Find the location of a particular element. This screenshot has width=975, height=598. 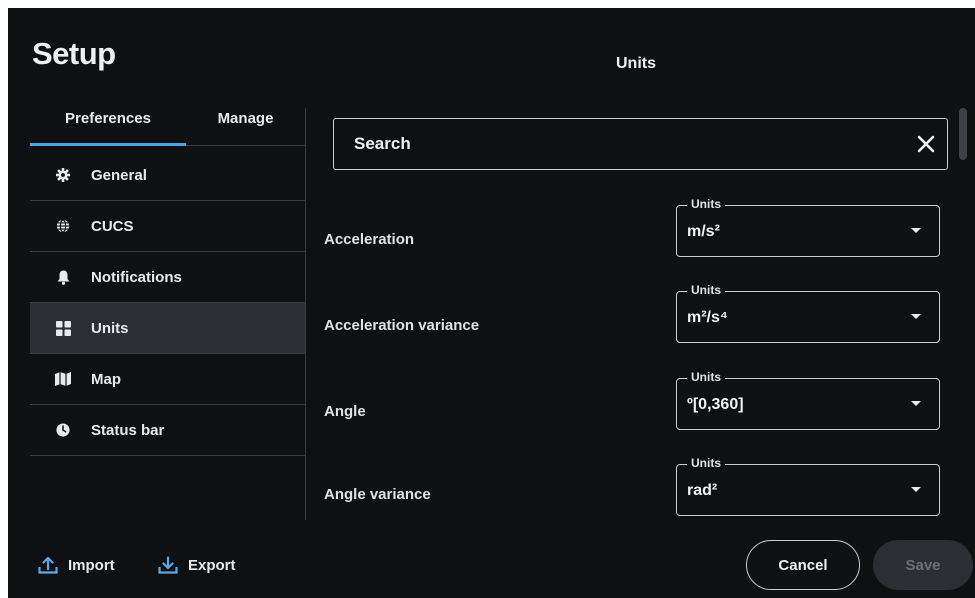

grid-icon is located at coordinates (63, 328).